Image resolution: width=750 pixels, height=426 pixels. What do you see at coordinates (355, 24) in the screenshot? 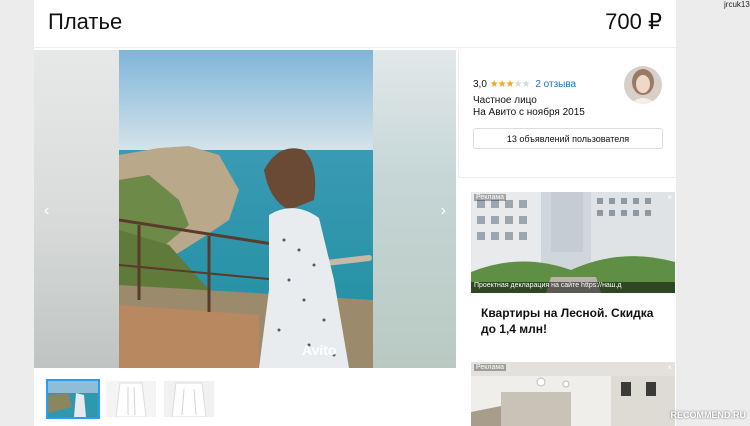
I see `title-row: Платье 700 ₽` at bounding box center [355, 24].